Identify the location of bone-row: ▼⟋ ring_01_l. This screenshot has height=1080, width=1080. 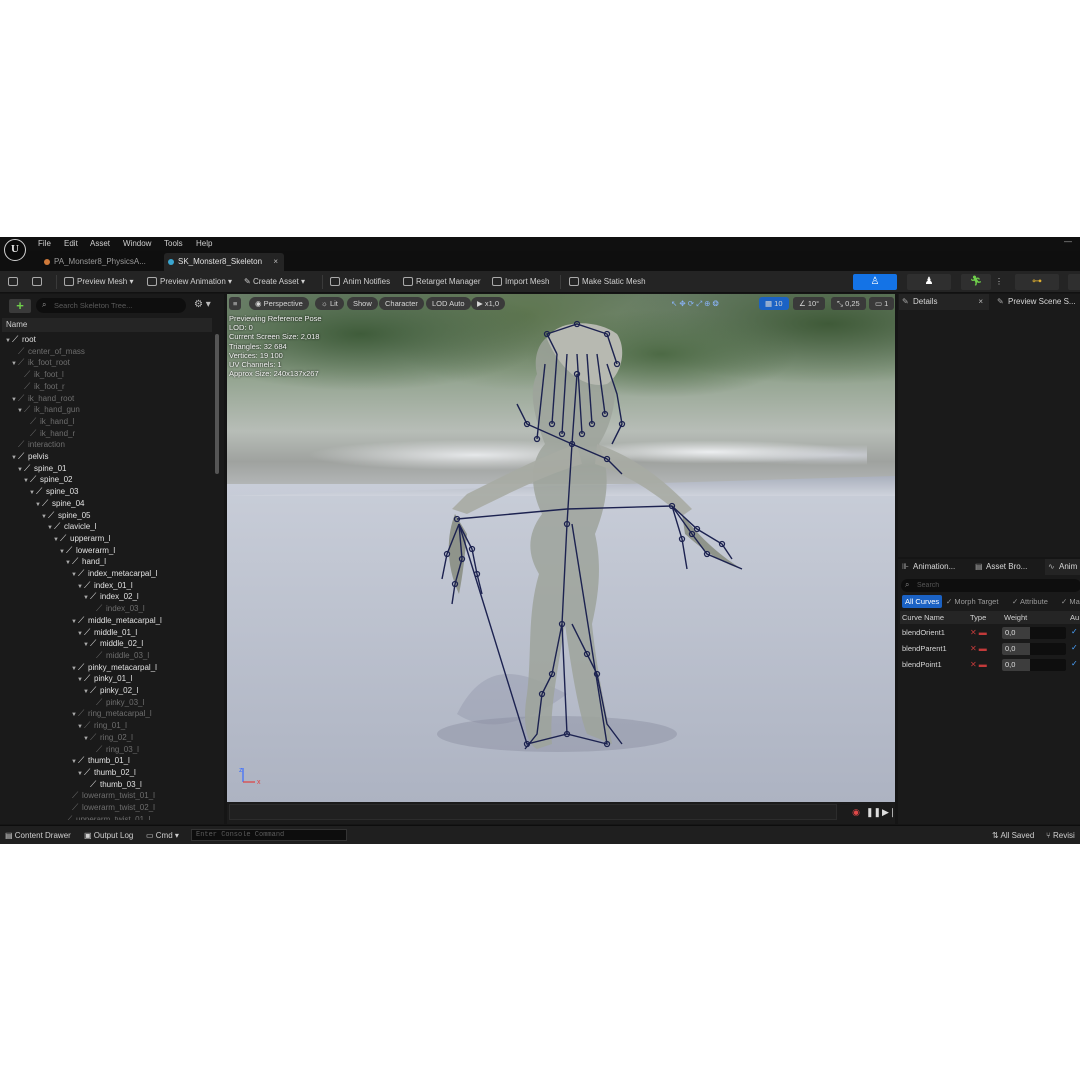
(102, 725).